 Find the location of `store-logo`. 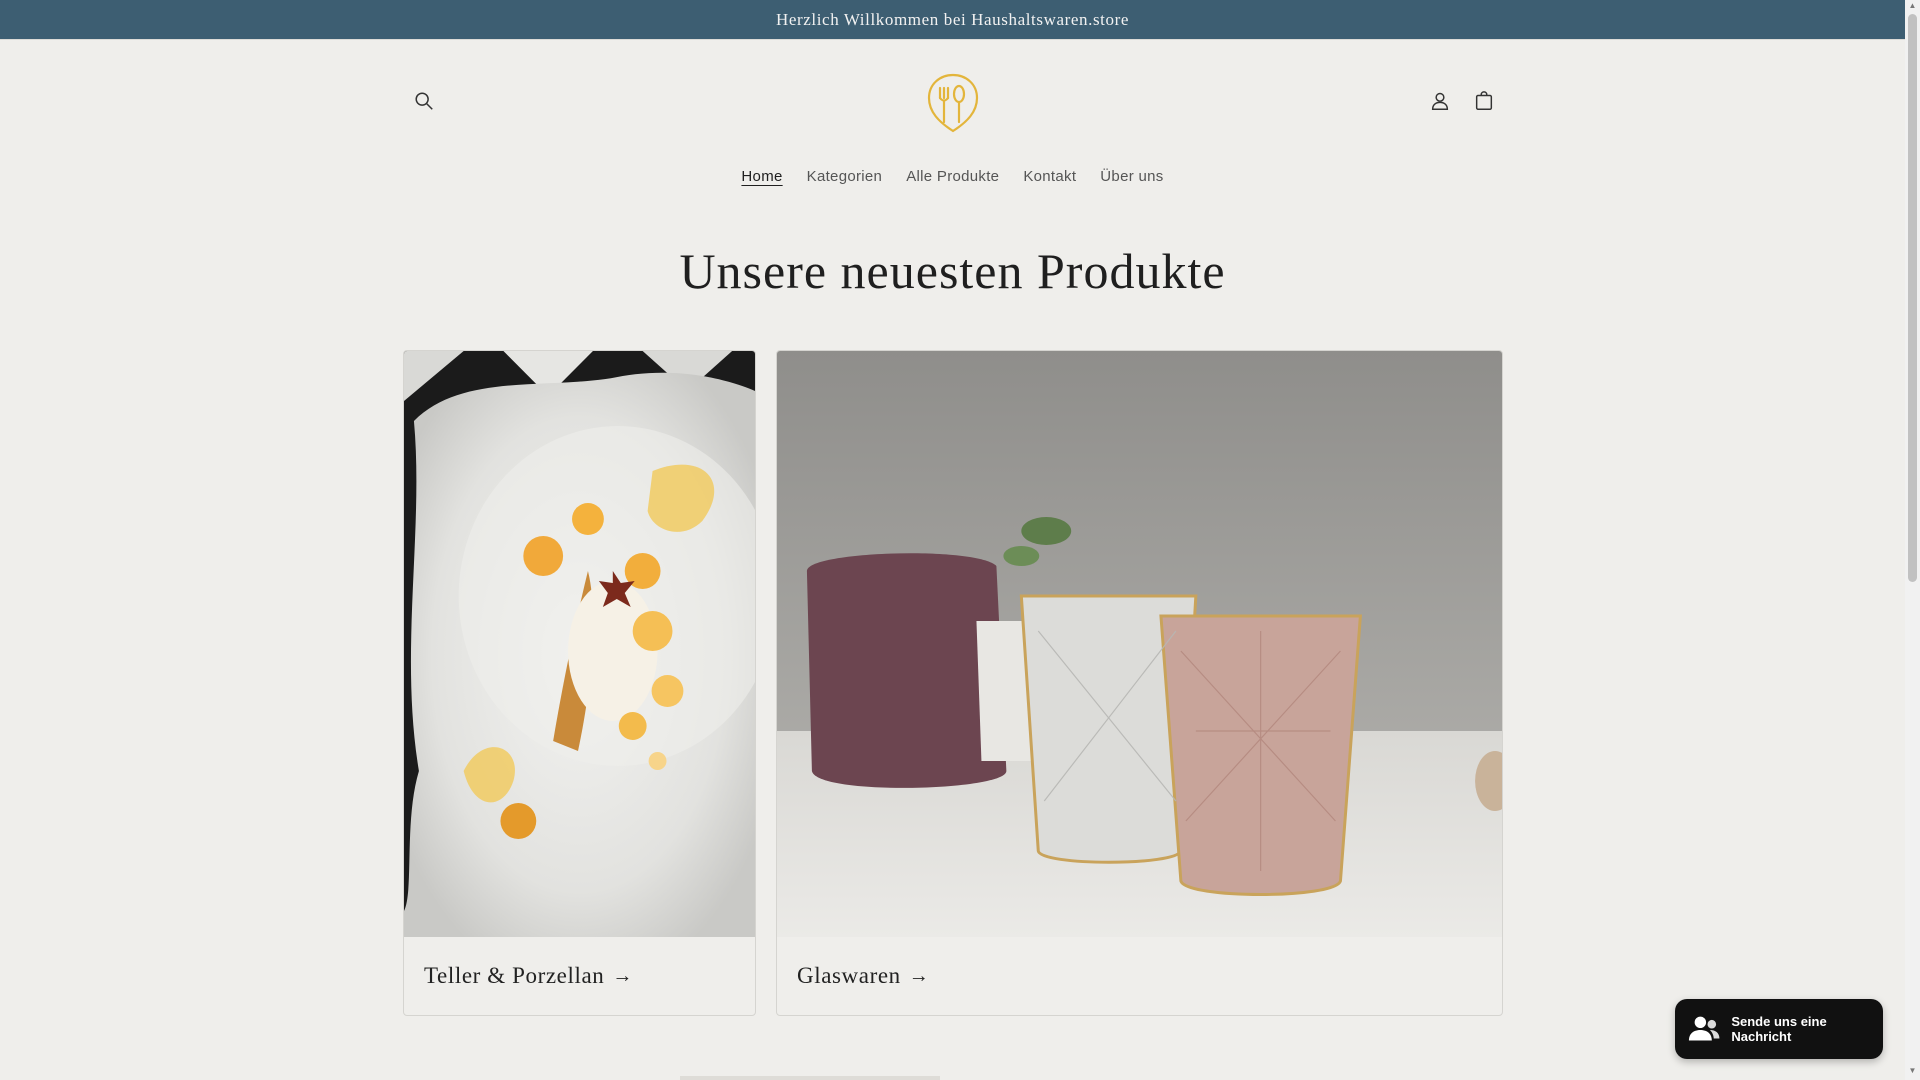

store-logo is located at coordinates (953, 103).